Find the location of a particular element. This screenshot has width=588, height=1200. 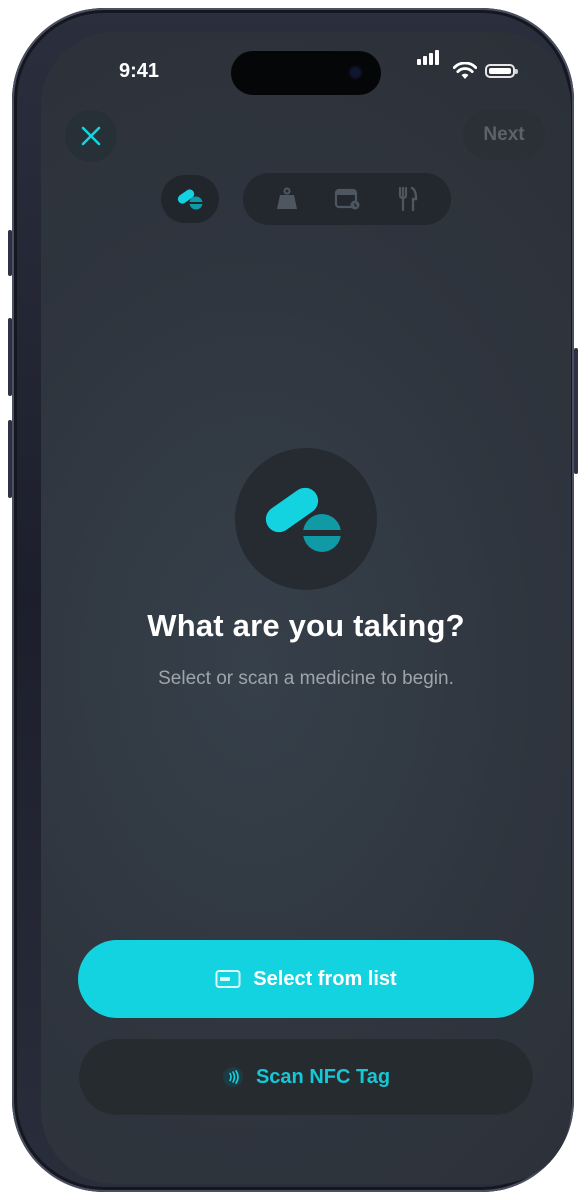

scan-nfc-label: Scan NFC Tag is located at coordinates (323, 1076).